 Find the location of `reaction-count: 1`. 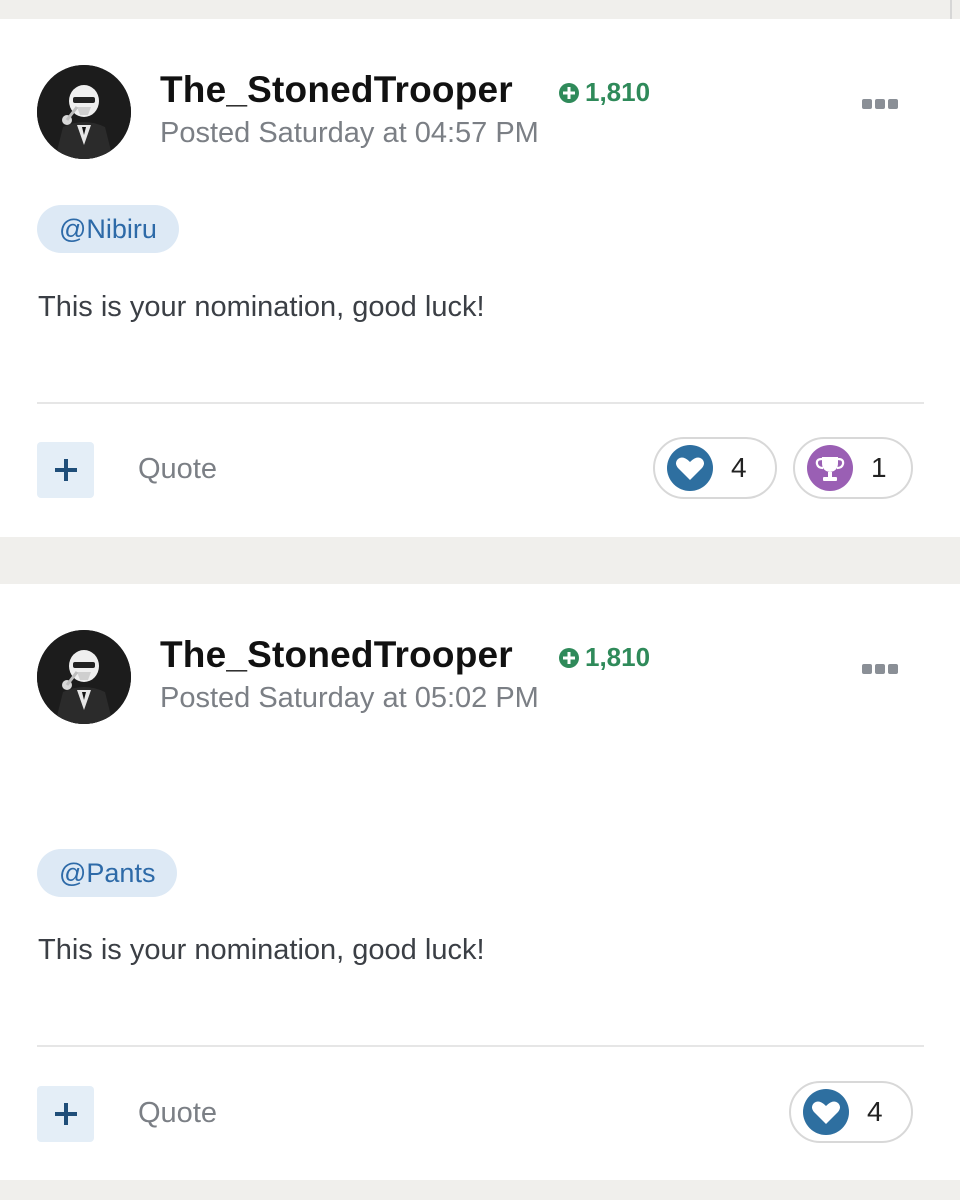

reaction-count: 1 is located at coordinates (879, 467).